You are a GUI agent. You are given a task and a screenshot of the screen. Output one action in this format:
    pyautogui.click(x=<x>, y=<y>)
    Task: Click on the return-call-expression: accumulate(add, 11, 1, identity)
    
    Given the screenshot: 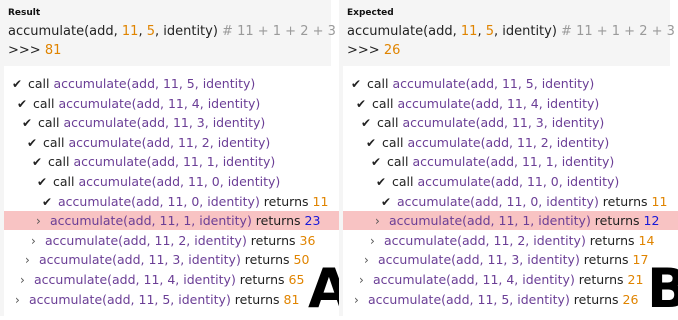 What is the action you would take?
    pyautogui.click(x=151, y=221)
    